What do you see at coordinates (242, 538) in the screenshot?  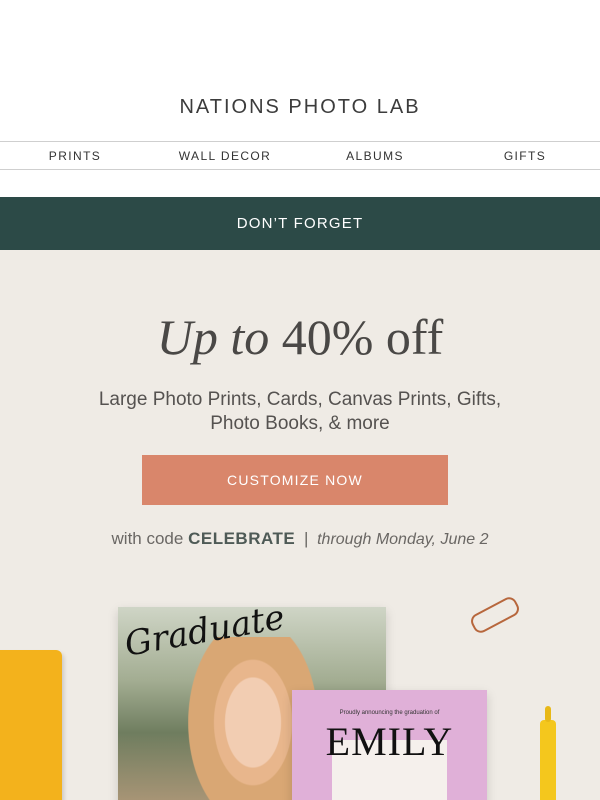 I see `promo-code: CELEBRATE` at bounding box center [242, 538].